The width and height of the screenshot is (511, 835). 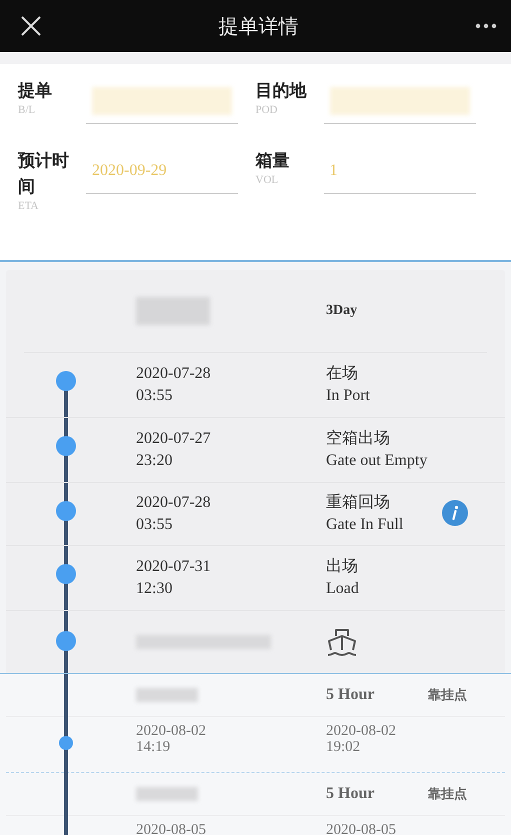 What do you see at coordinates (358, 438) in the screenshot?
I see `event-title: 空箱出场` at bounding box center [358, 438].